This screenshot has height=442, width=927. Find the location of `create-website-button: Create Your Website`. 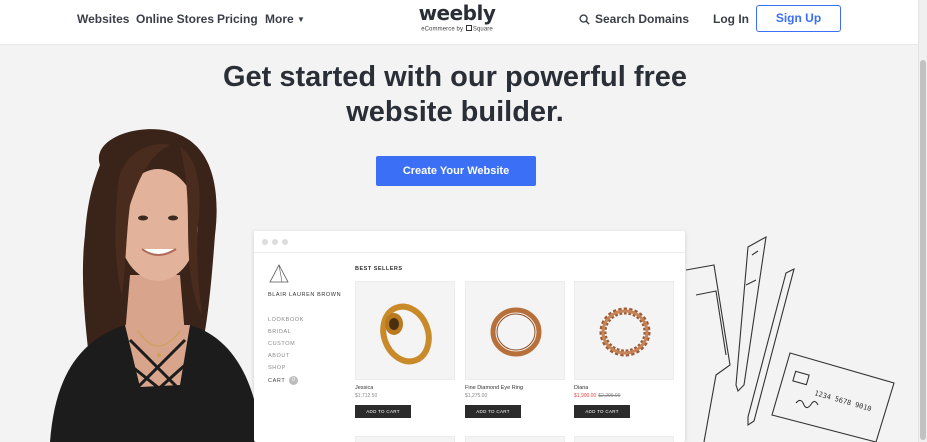

create-website-button: Create Your Website is located at coordinates (456, 171).